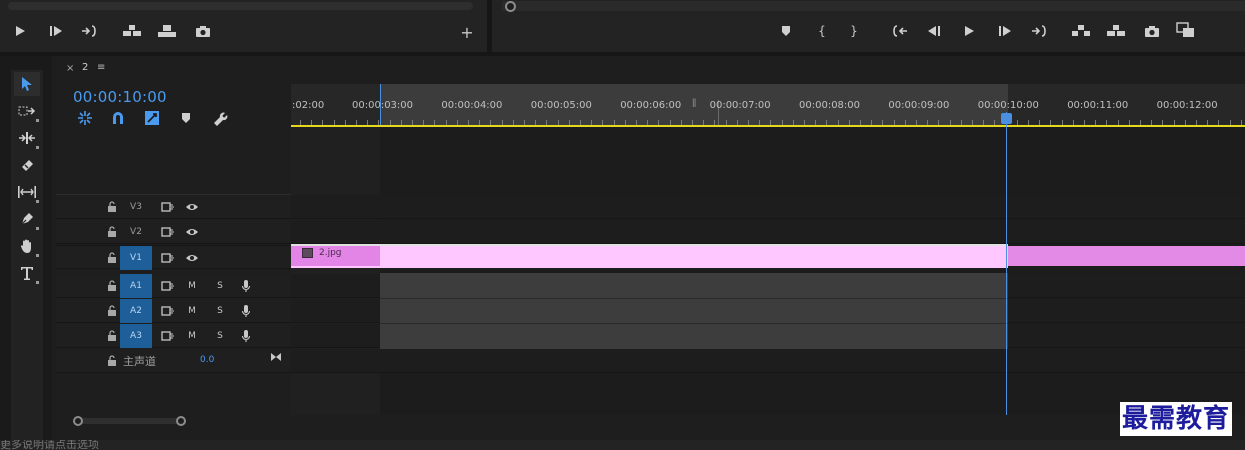 This screenshot has width=1245, height=450. I want to click on work-area-grip-icon: ǁ, so click(694, 103).